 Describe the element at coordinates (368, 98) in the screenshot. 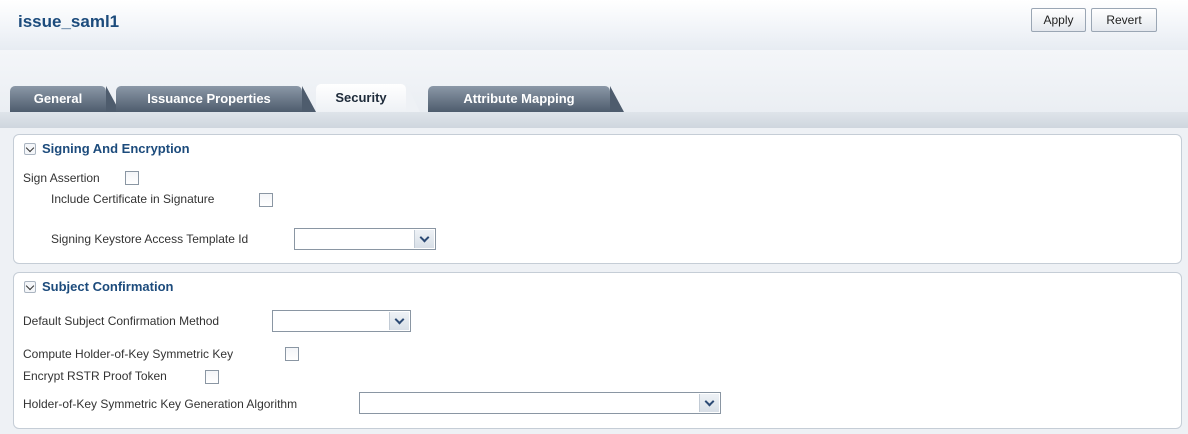

I see `tab-security: Security` at that location.